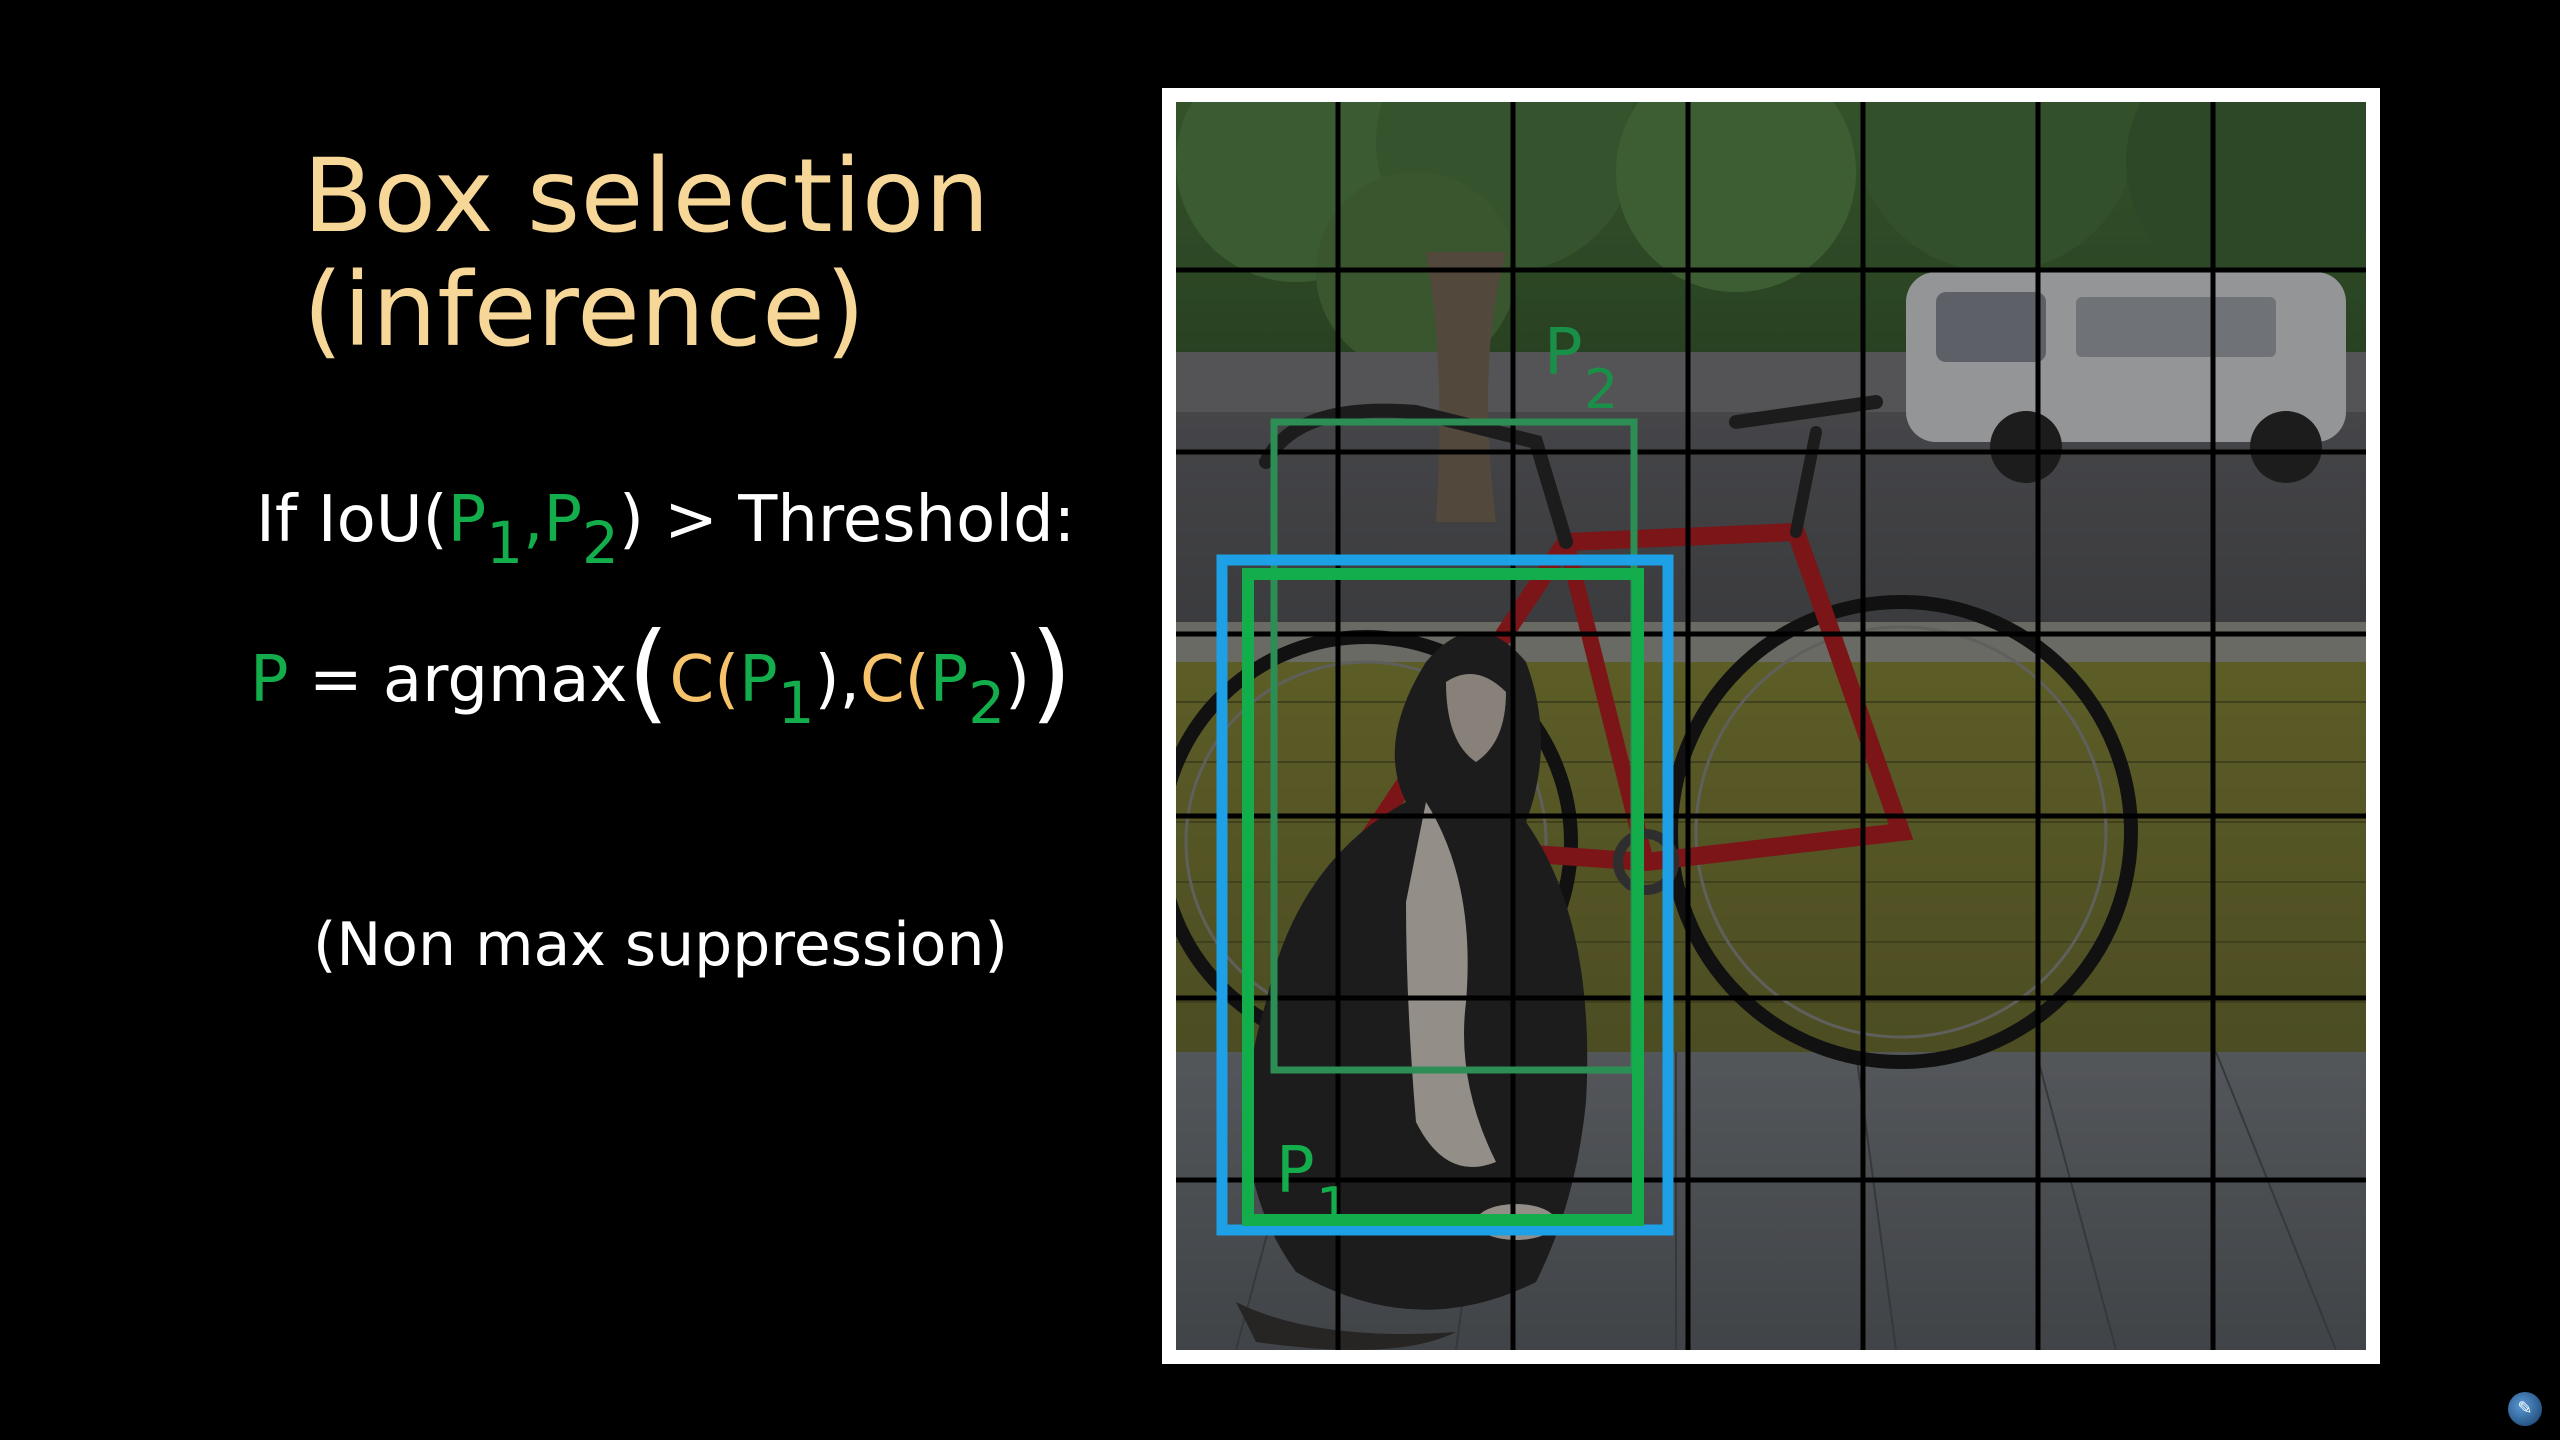 The height and width of the screenshot is (1440, 2560). Describe the element at coordinates (505, 543) in the screenshot. I see `iou-p1-sub: 1` at that location.